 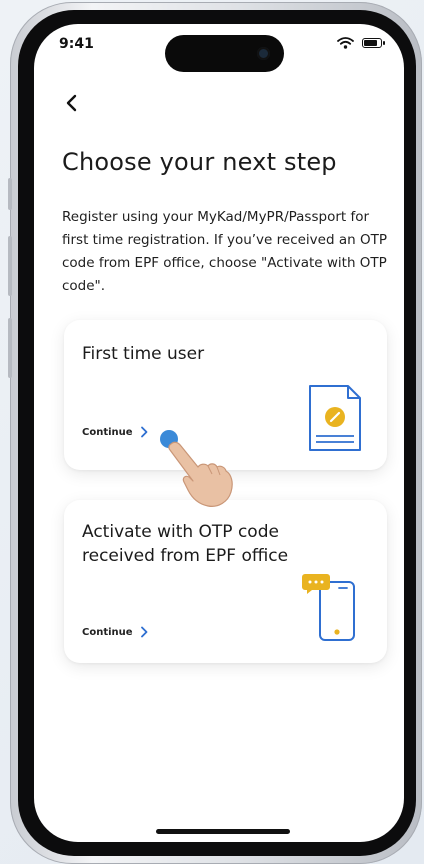 What do you see at coordinates (10, 266) in the screenshot?
I see `volume-up-button` at bounding box center [10, 266].